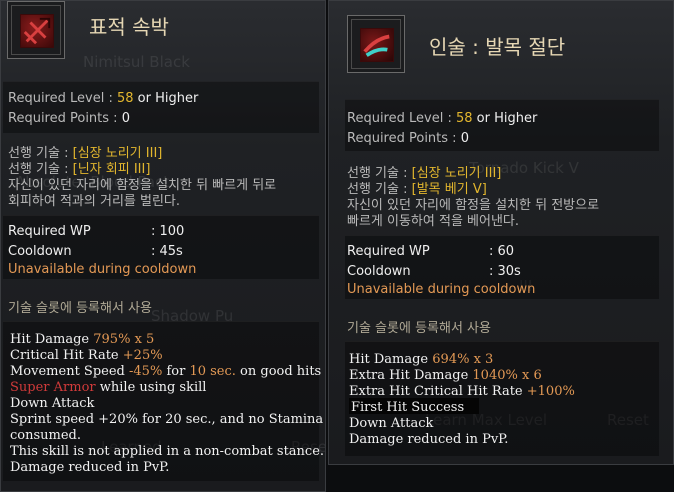  What do you see at coordinates (505, 271) in the screenshot?
I see `cooldown-value: : 30s` at bounding box center [505, 271].